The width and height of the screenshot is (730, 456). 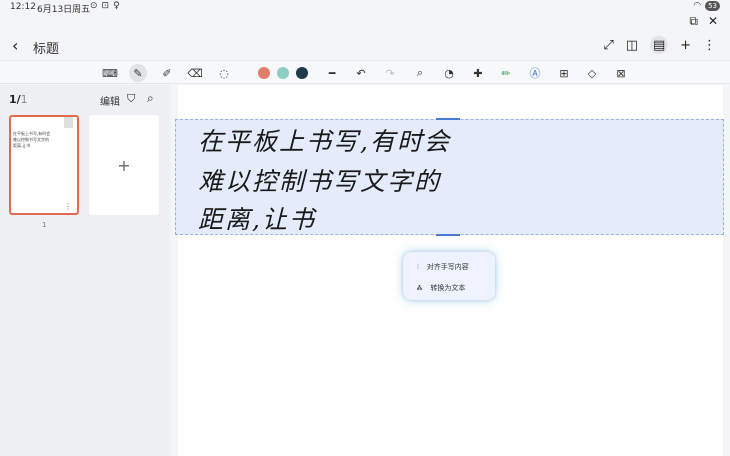 What do you see at coordinates (713, 21) in the screenshot?
I see `close-icon: ✕` at bounding box center [713, 21].